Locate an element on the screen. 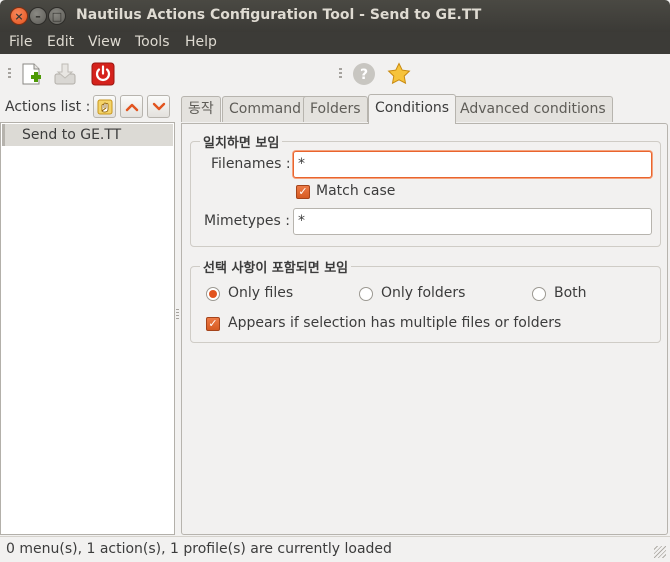  filenames-input: * is located at coordinates (472, 164).